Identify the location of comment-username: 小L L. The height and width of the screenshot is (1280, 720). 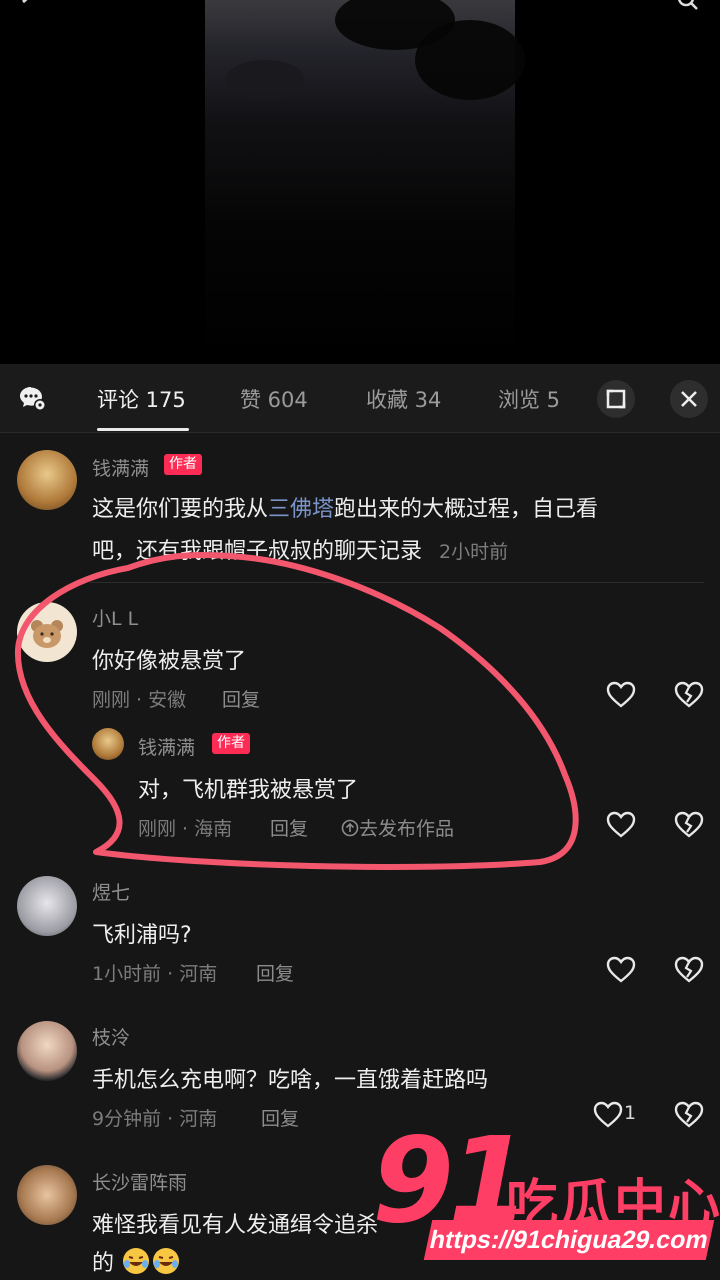
(115, 617).